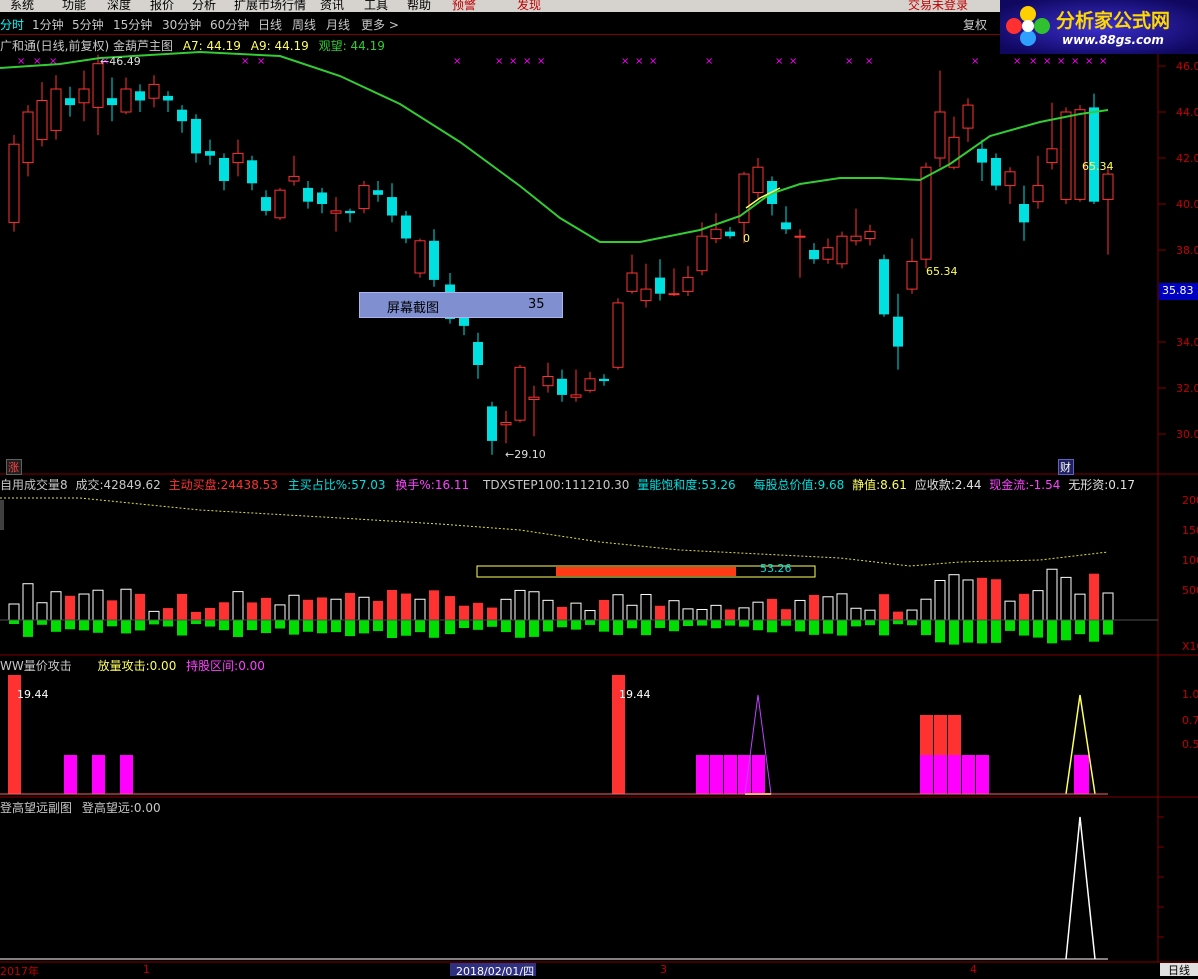 The width and height of the screenshot is (1198, 979). I want to click on daily-tab: 日线, so click(1179, 970).